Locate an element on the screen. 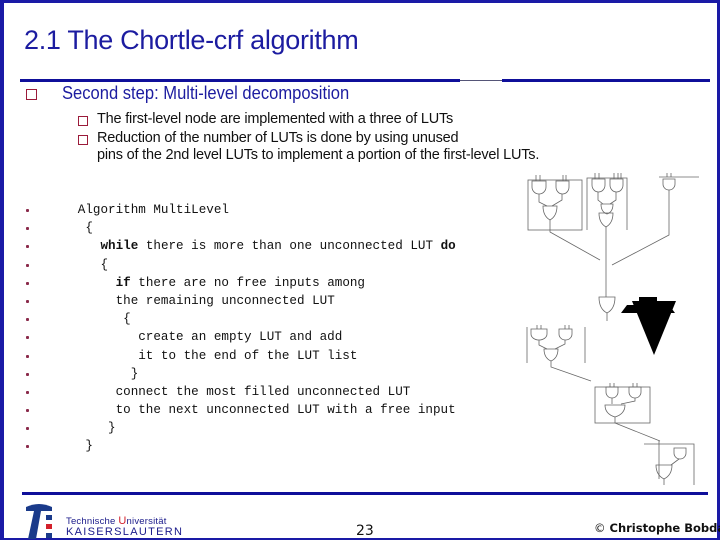 Image resolution: width=720 pixels, height=541 pixels. title-divider-thin is located at coordinates (481, 80).